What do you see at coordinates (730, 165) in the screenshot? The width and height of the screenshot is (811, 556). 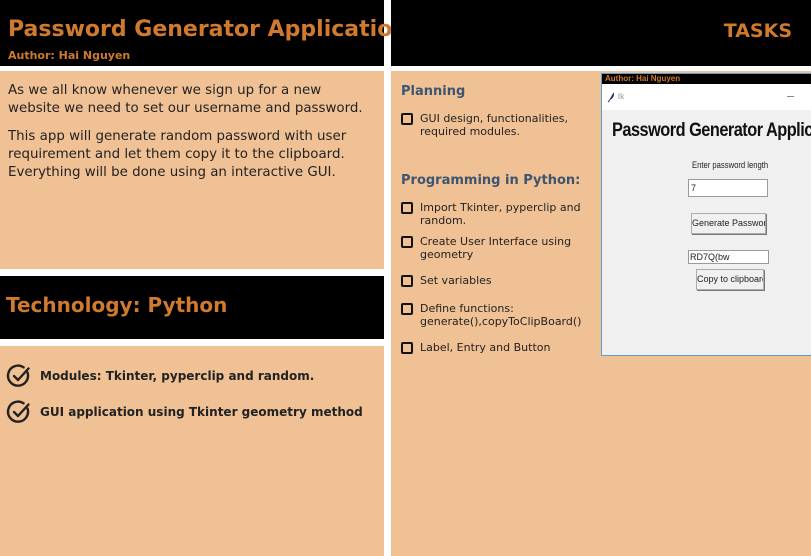 I see `password-length-label: Enter password length` at bounding box center [730, 165].